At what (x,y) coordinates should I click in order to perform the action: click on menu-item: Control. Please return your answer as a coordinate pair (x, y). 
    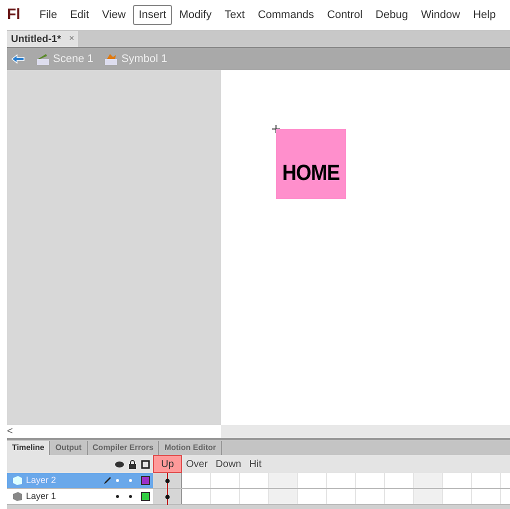
    Looking at the image, I should click on (345, 15).